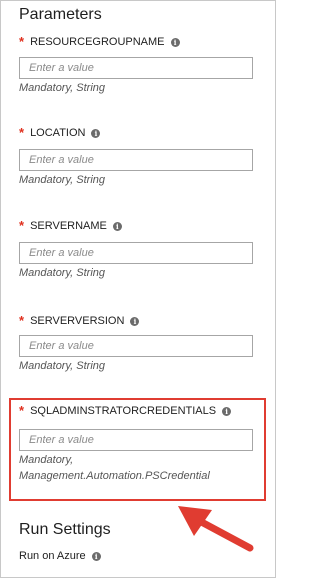 The width and height of the screenshot is (320, 578). I want to click on annotation-arrow-icon, so click(216, 529).